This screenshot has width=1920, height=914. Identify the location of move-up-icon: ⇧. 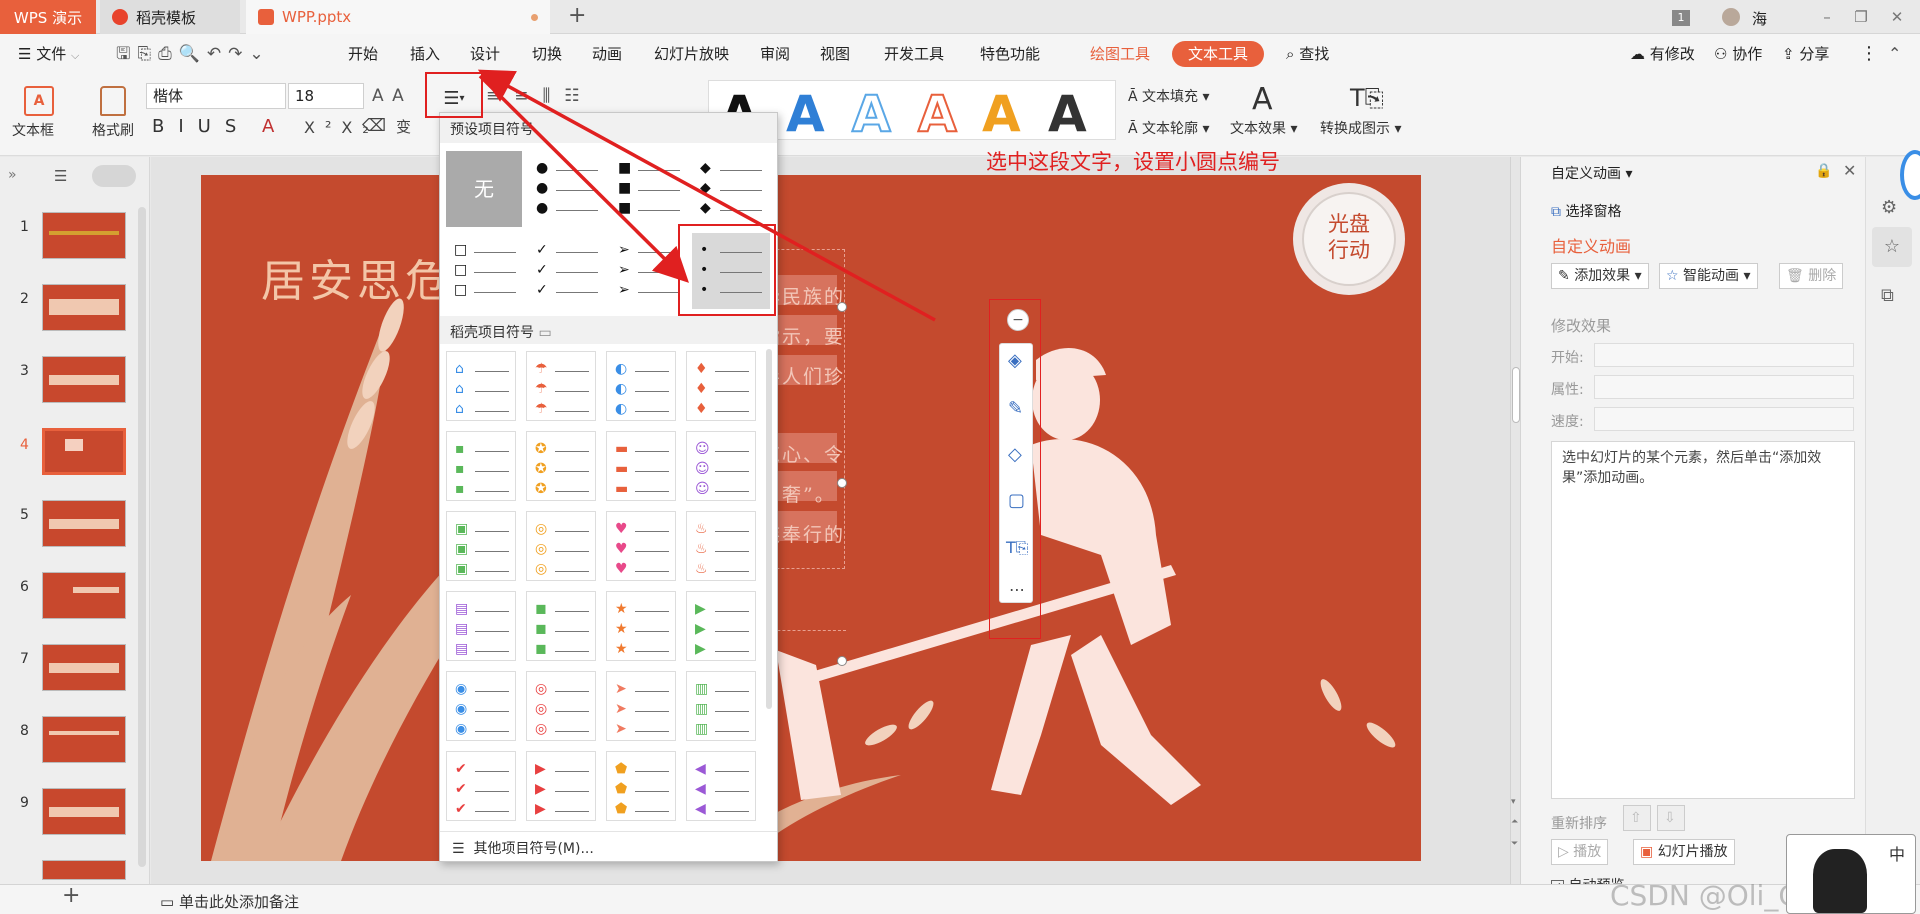
(1637, 818).